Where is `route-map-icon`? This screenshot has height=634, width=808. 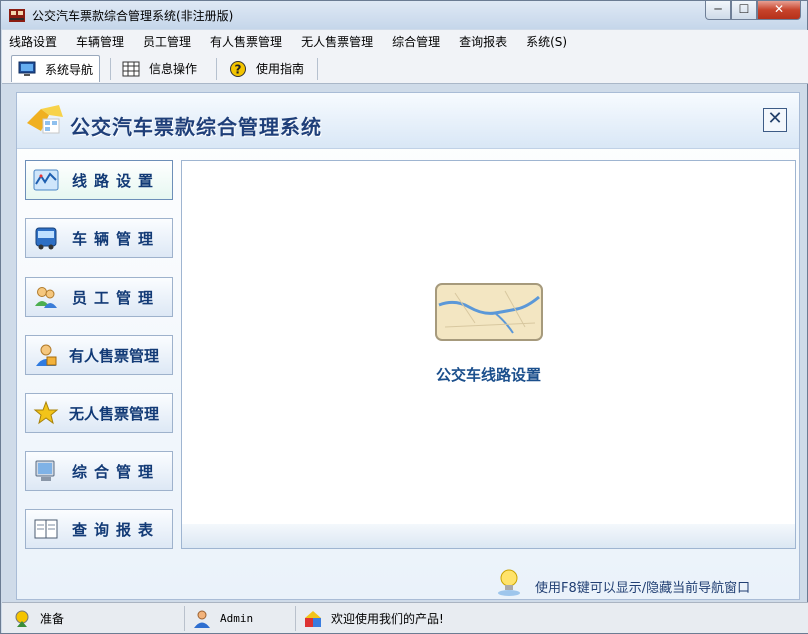 route-map-icon is located at coordinates (489, 312).